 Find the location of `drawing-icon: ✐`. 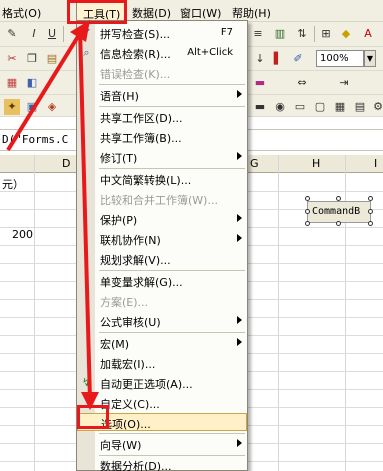

drawing-icon: ✐ is located at coordinates (298, 59).